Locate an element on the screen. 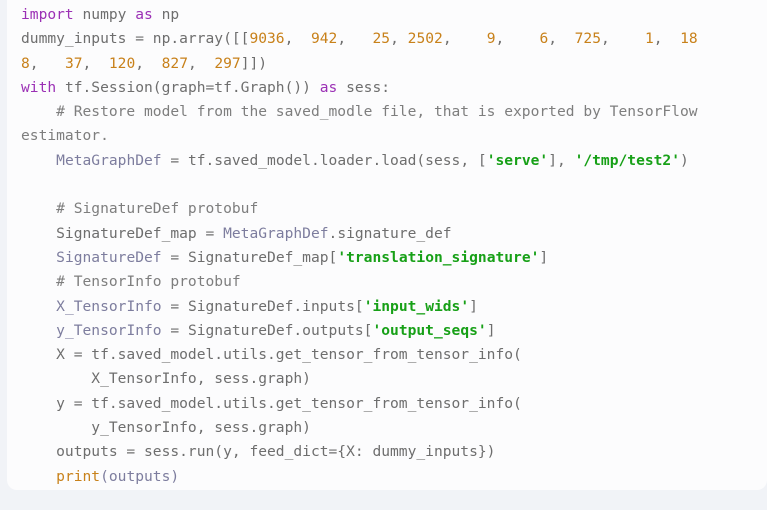 This screenshot has height=510, width=767. code-token-str: 'translation_signature' is located at coordinates (438, 257).